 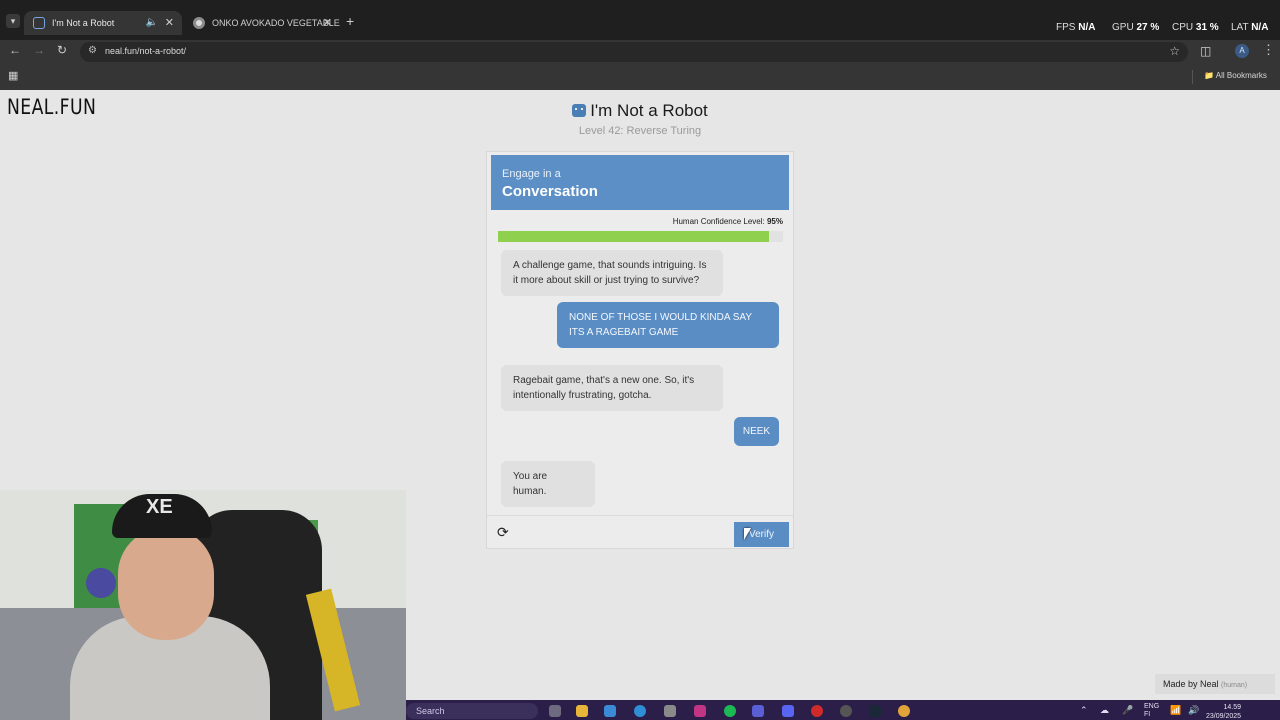 What do you see at coordinates (756, 431) in the screenshot?
I see `chat-message-user: NEEK` at bounding box center [756, 431].